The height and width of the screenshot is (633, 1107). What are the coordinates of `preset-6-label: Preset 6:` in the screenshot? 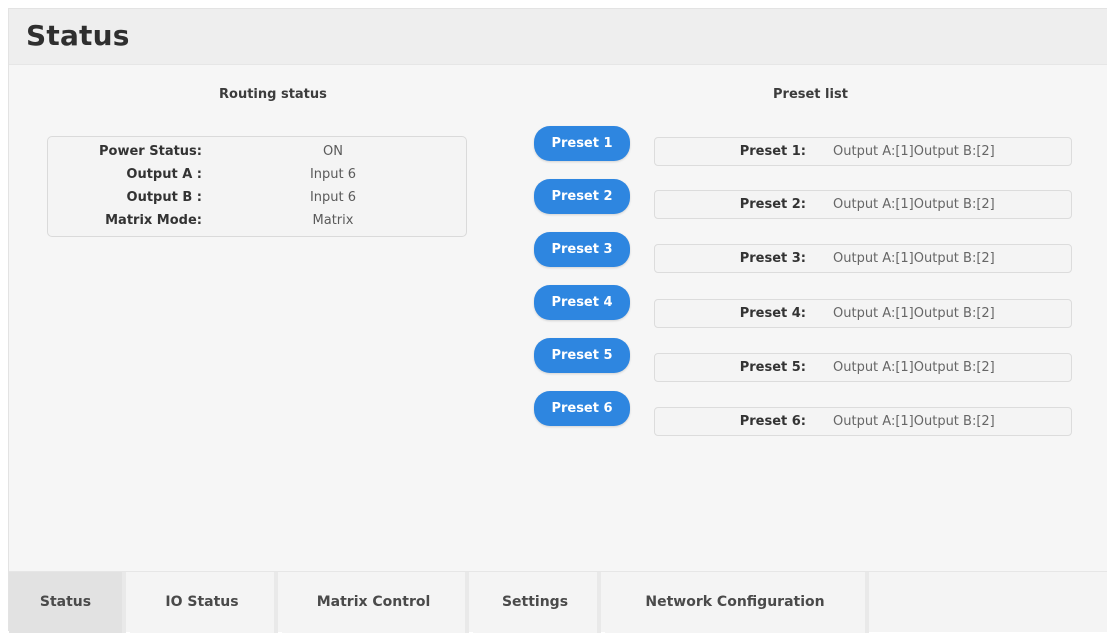 It's located at (772, 421).